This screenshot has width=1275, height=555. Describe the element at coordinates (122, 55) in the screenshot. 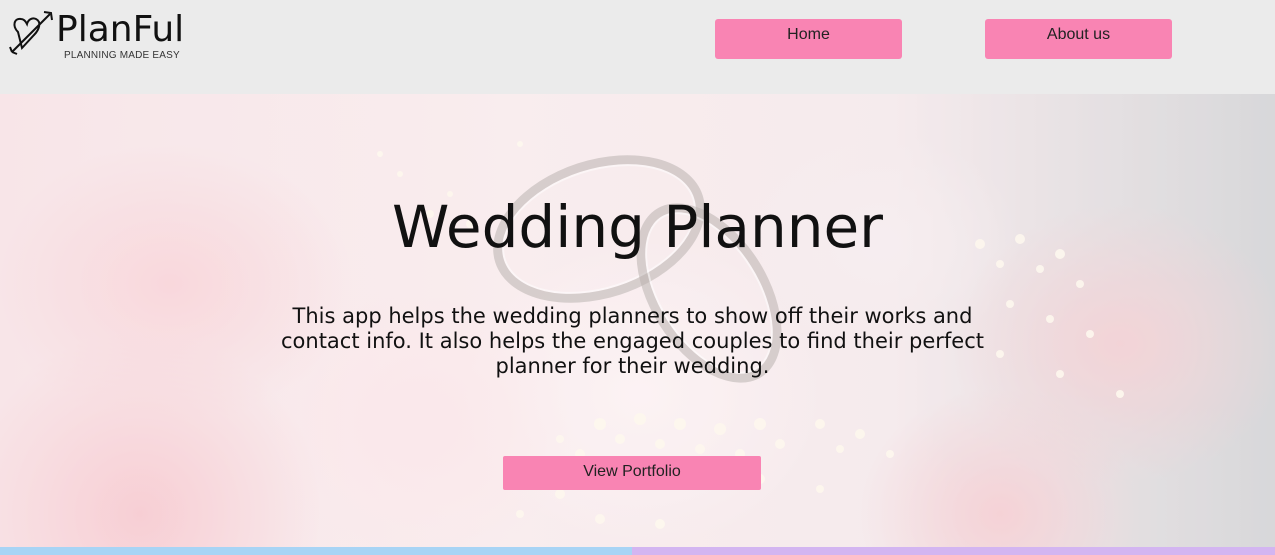

I see `logo-tagline: PLANNING MADE EASY` at that location.